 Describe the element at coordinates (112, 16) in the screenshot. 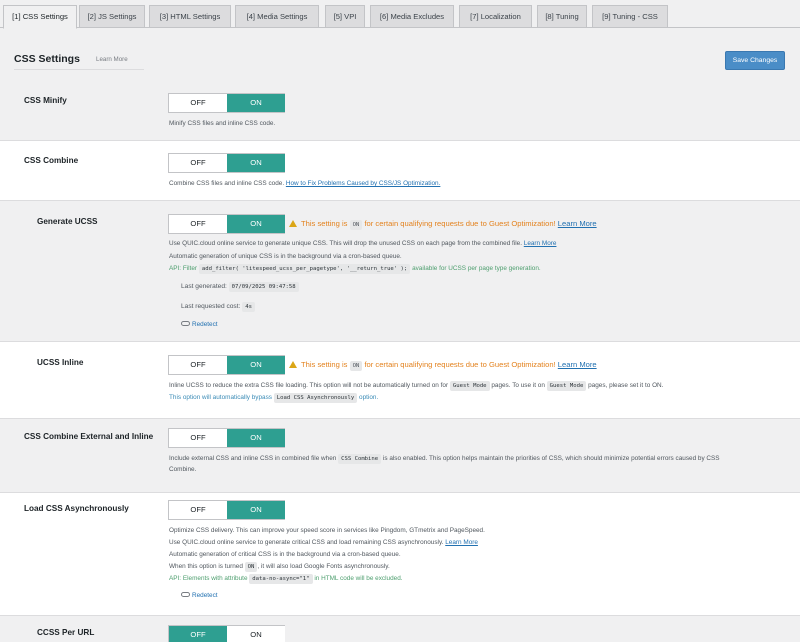

I see `tab-js-settings: [2] JS Settings` at that location.